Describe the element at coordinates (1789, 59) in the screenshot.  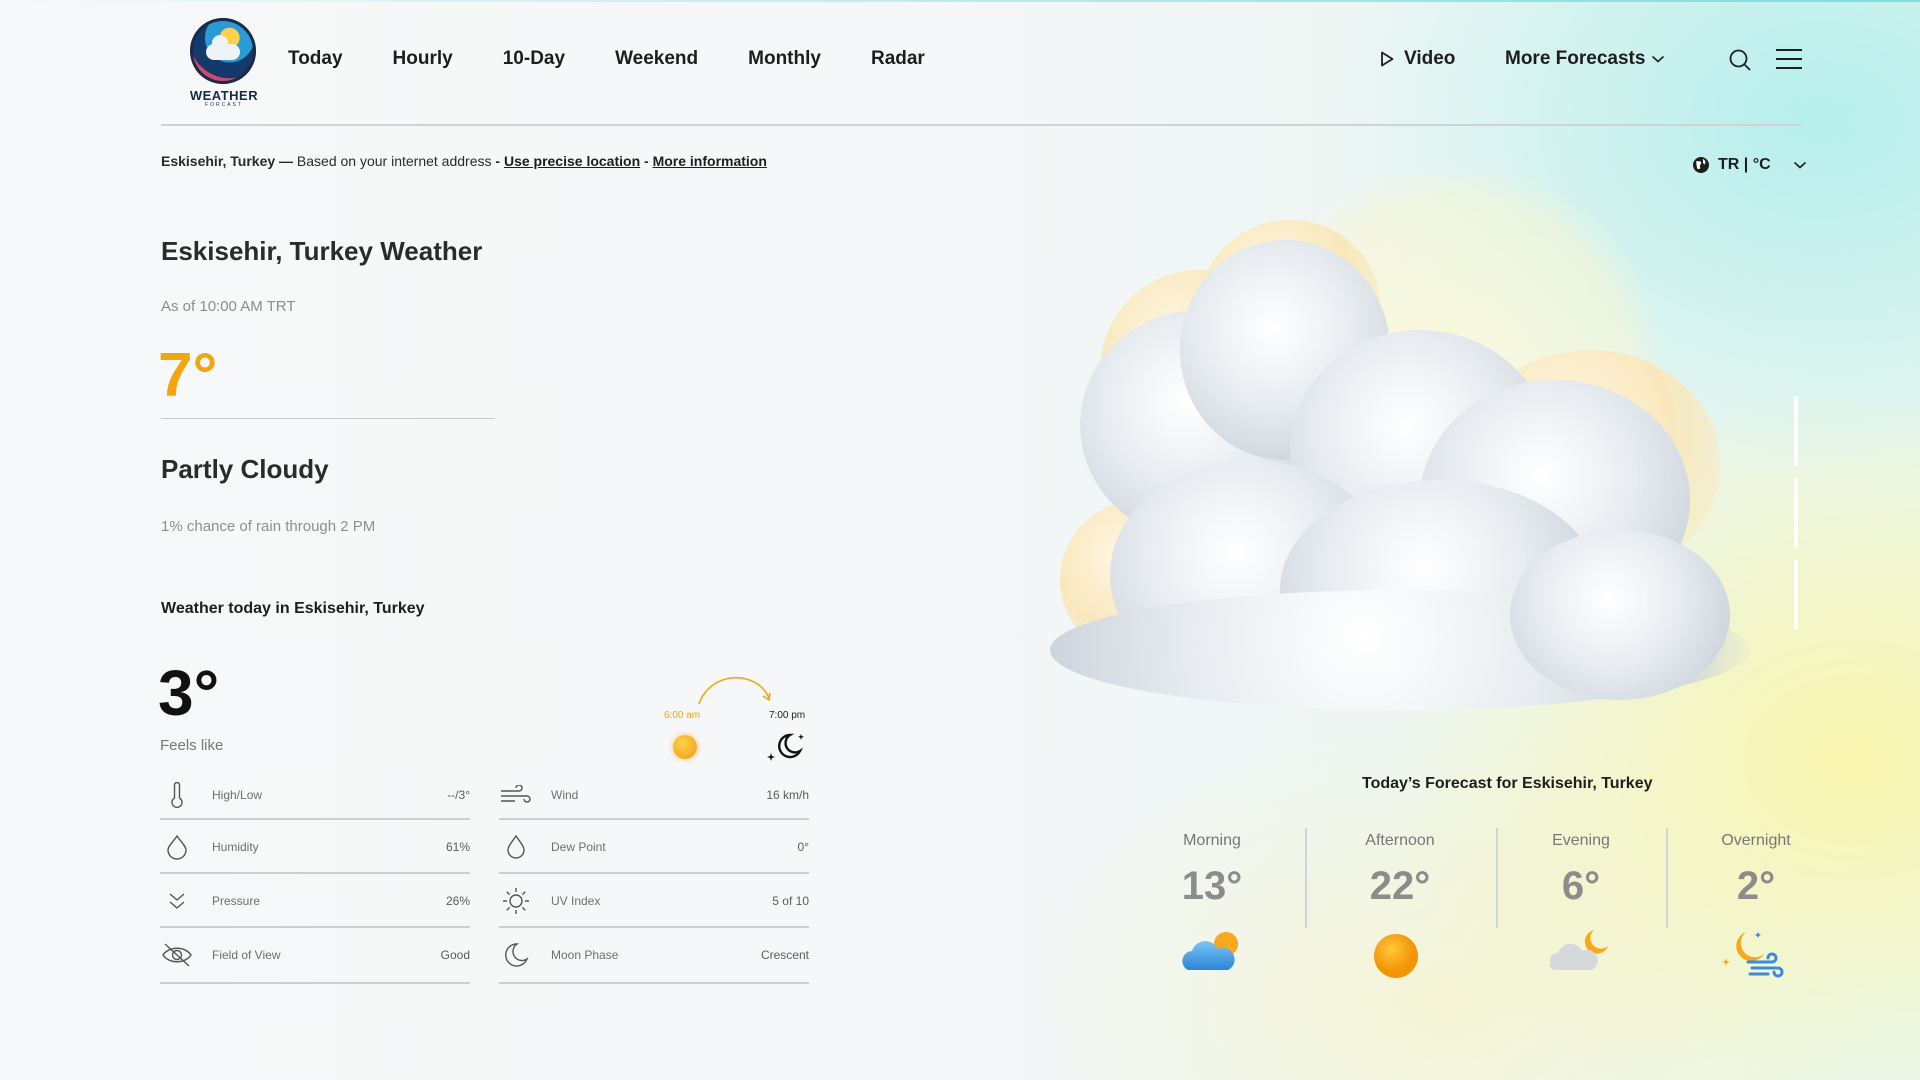
I see `hamburger-menu-icon` at that location.